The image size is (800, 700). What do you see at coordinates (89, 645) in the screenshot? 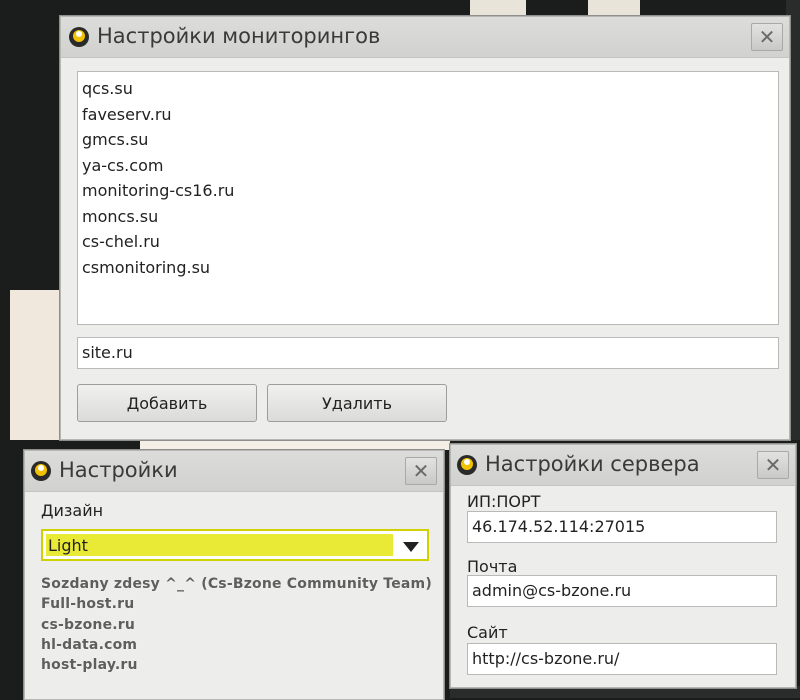
I see `credit-line-4: hl-data.com` at bounding box center [89, 645].